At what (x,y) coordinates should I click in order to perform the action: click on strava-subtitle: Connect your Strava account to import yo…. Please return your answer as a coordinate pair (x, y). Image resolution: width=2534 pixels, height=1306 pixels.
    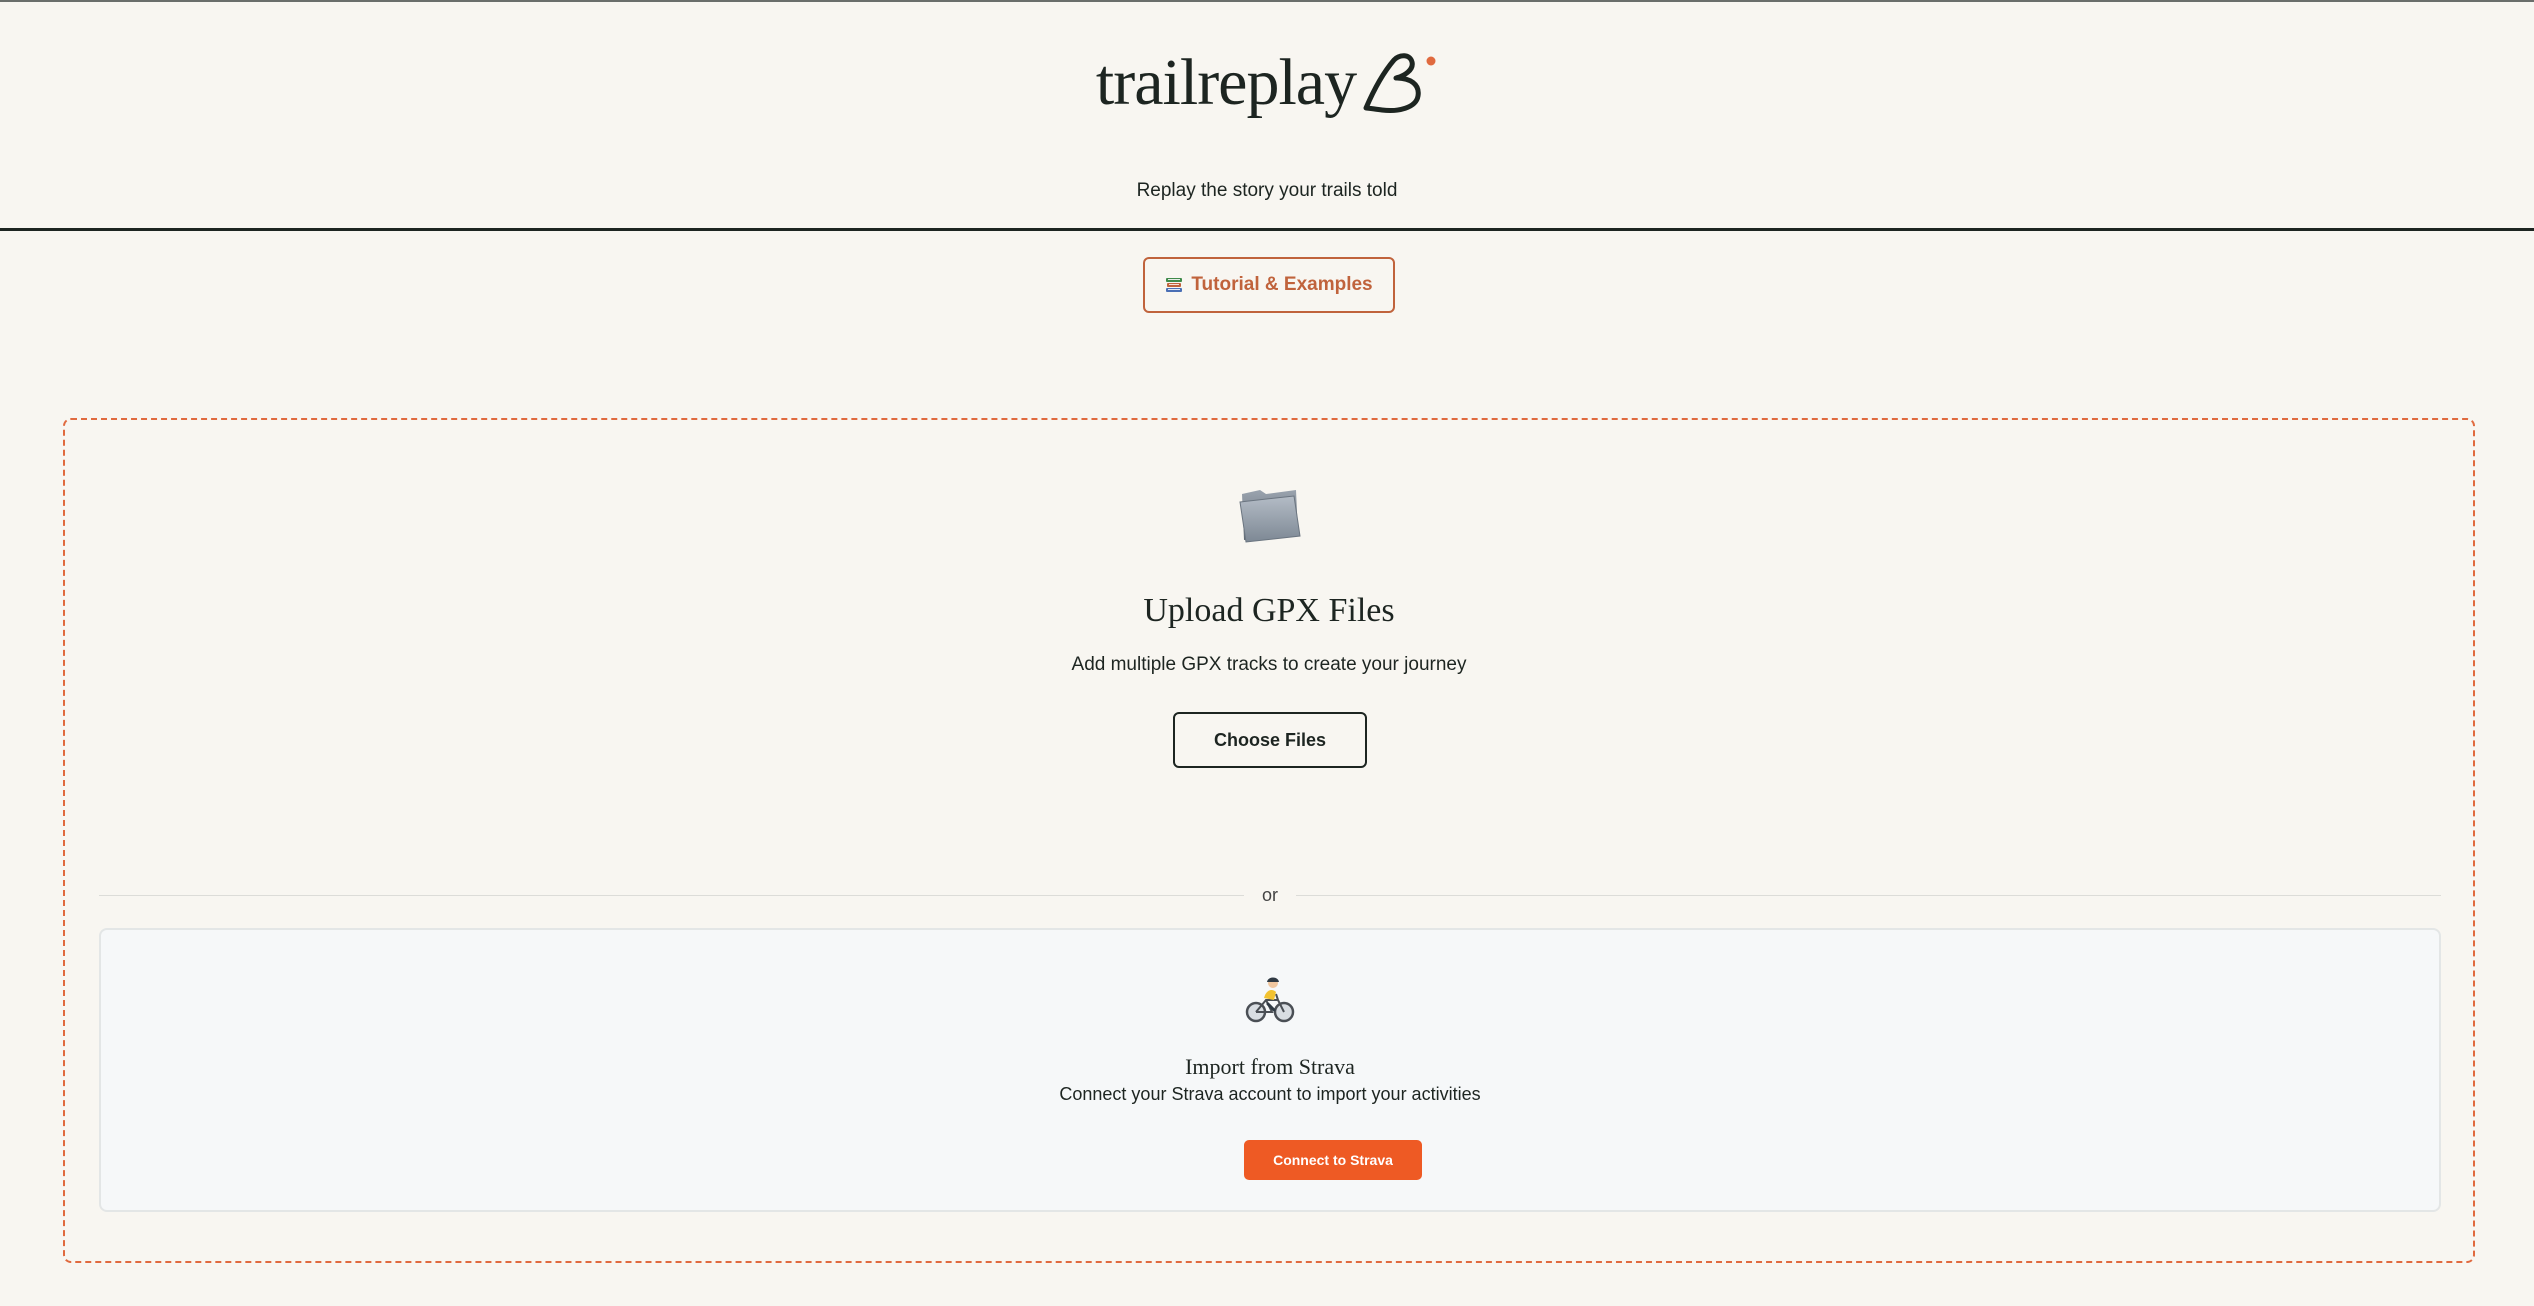
    Looking at the image, I should click on (1270, 1094).